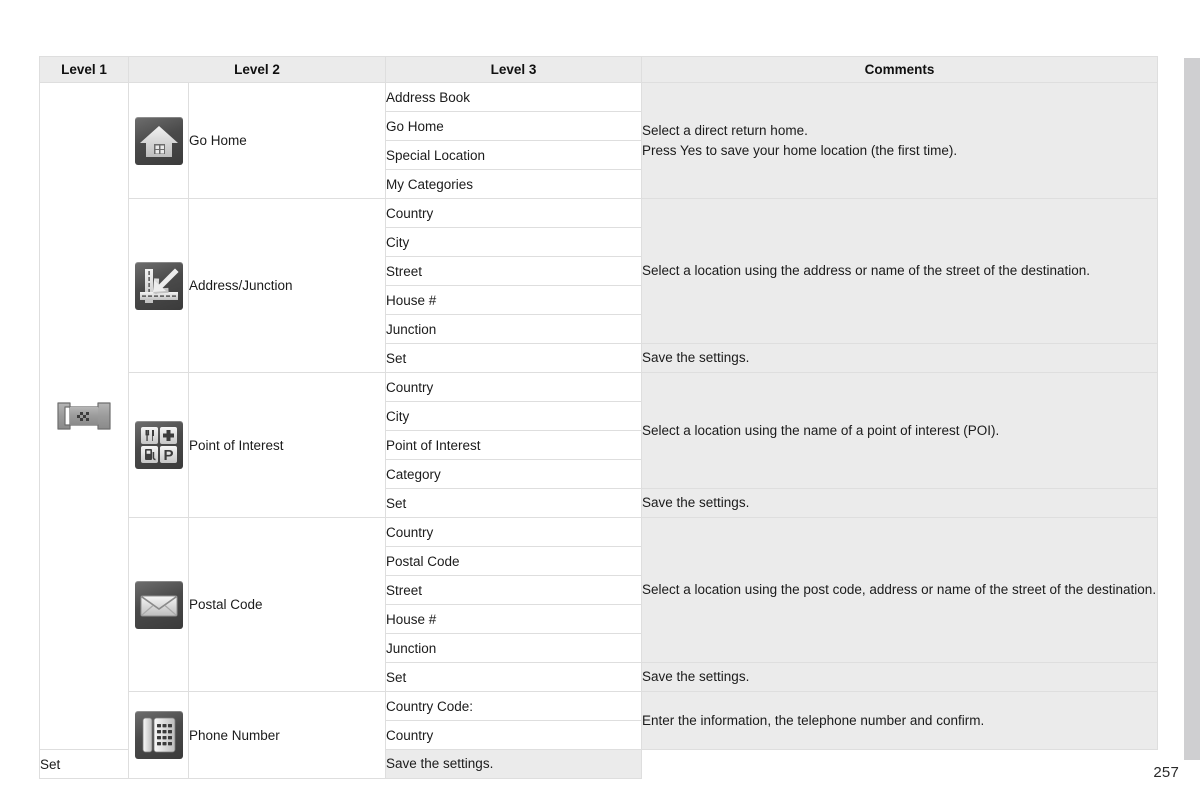  What do you see at coordinates (84, 69) in the screenshot?
I see `header-level-1: Level 1` at bounding box center [84, 69].